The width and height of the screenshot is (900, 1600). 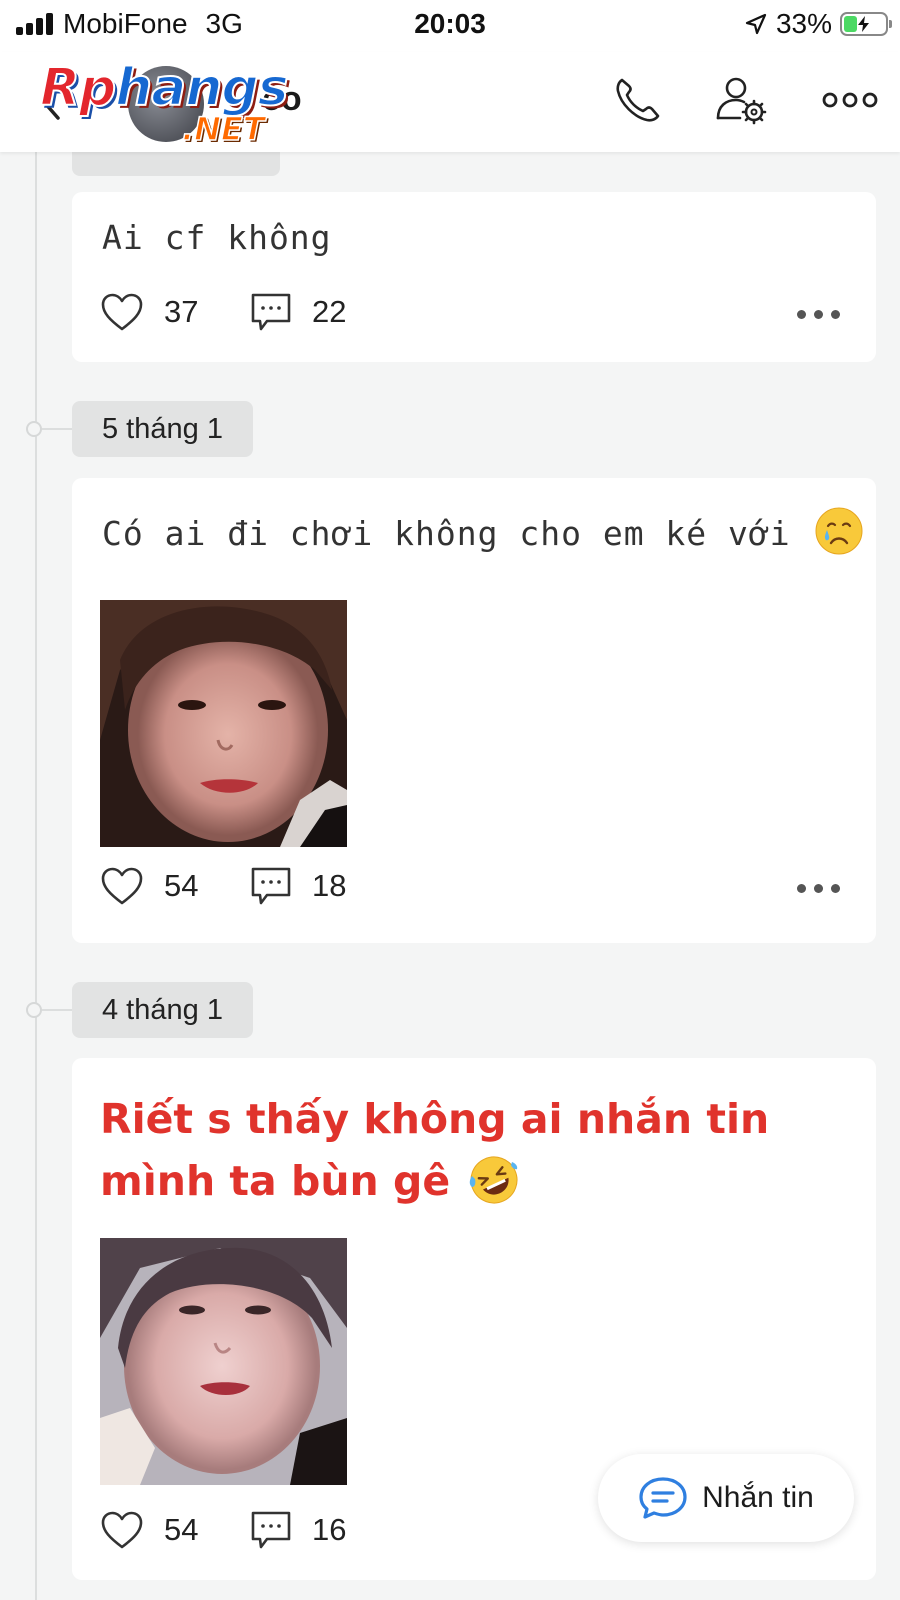 What do you see at coordinates (474, 277) in the screenshot?
I see `post-card: Ai cf không 37 22` at bounding box center [474, 277].